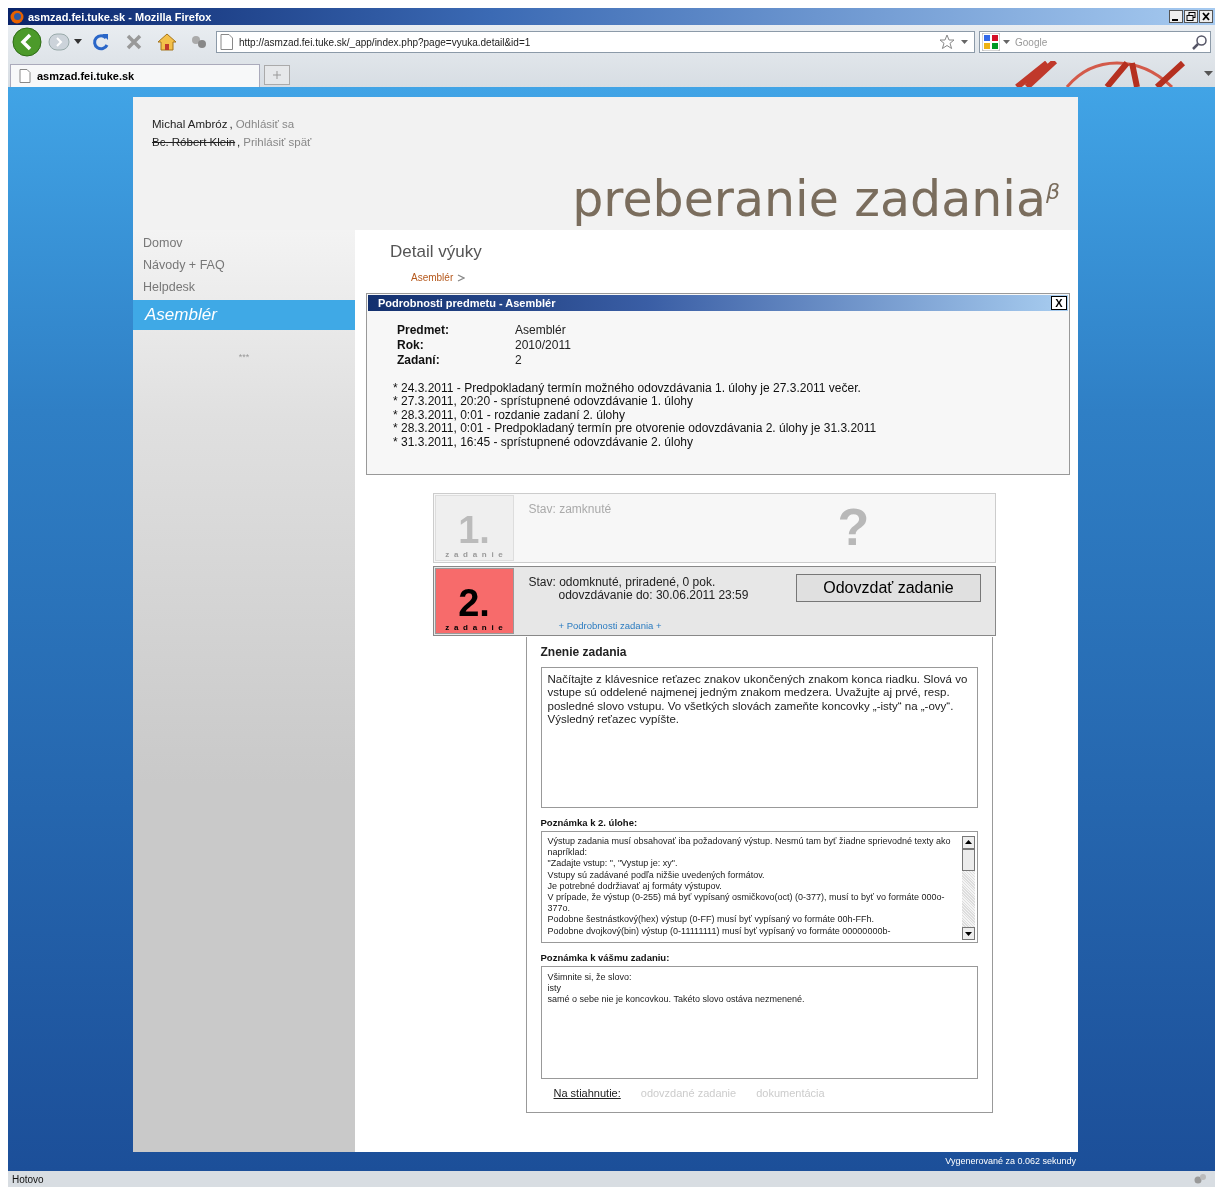  Describe the element at coordinates (1200, 1179) in the screenshot. I see `status-addon-icon` at that location.